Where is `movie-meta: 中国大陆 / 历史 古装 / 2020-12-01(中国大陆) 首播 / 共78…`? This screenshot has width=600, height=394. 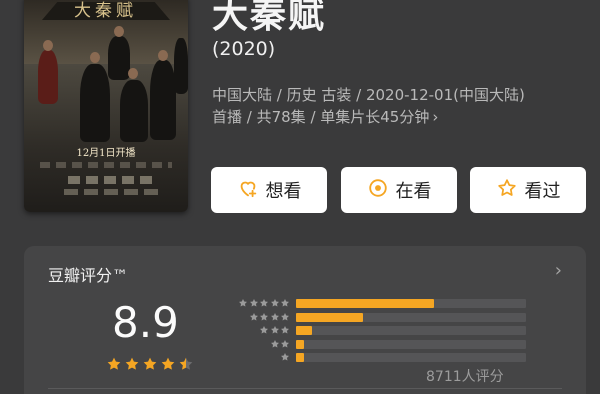 movie-meta: 中国大陆 / 历史 古装 / 2020-12-01(中国大陆) 首播 / 共78… is located at coordinates (402, 106).